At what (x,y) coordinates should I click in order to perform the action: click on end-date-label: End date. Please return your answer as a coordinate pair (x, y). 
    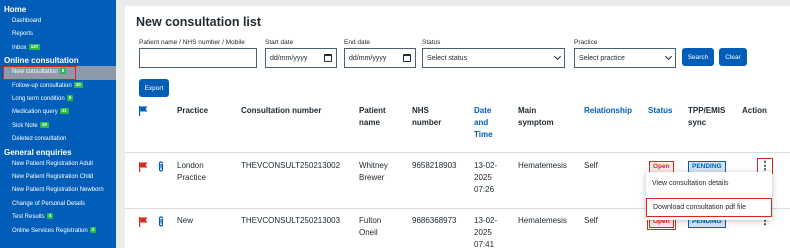
    Looking at the image, I should click on (357, 42).